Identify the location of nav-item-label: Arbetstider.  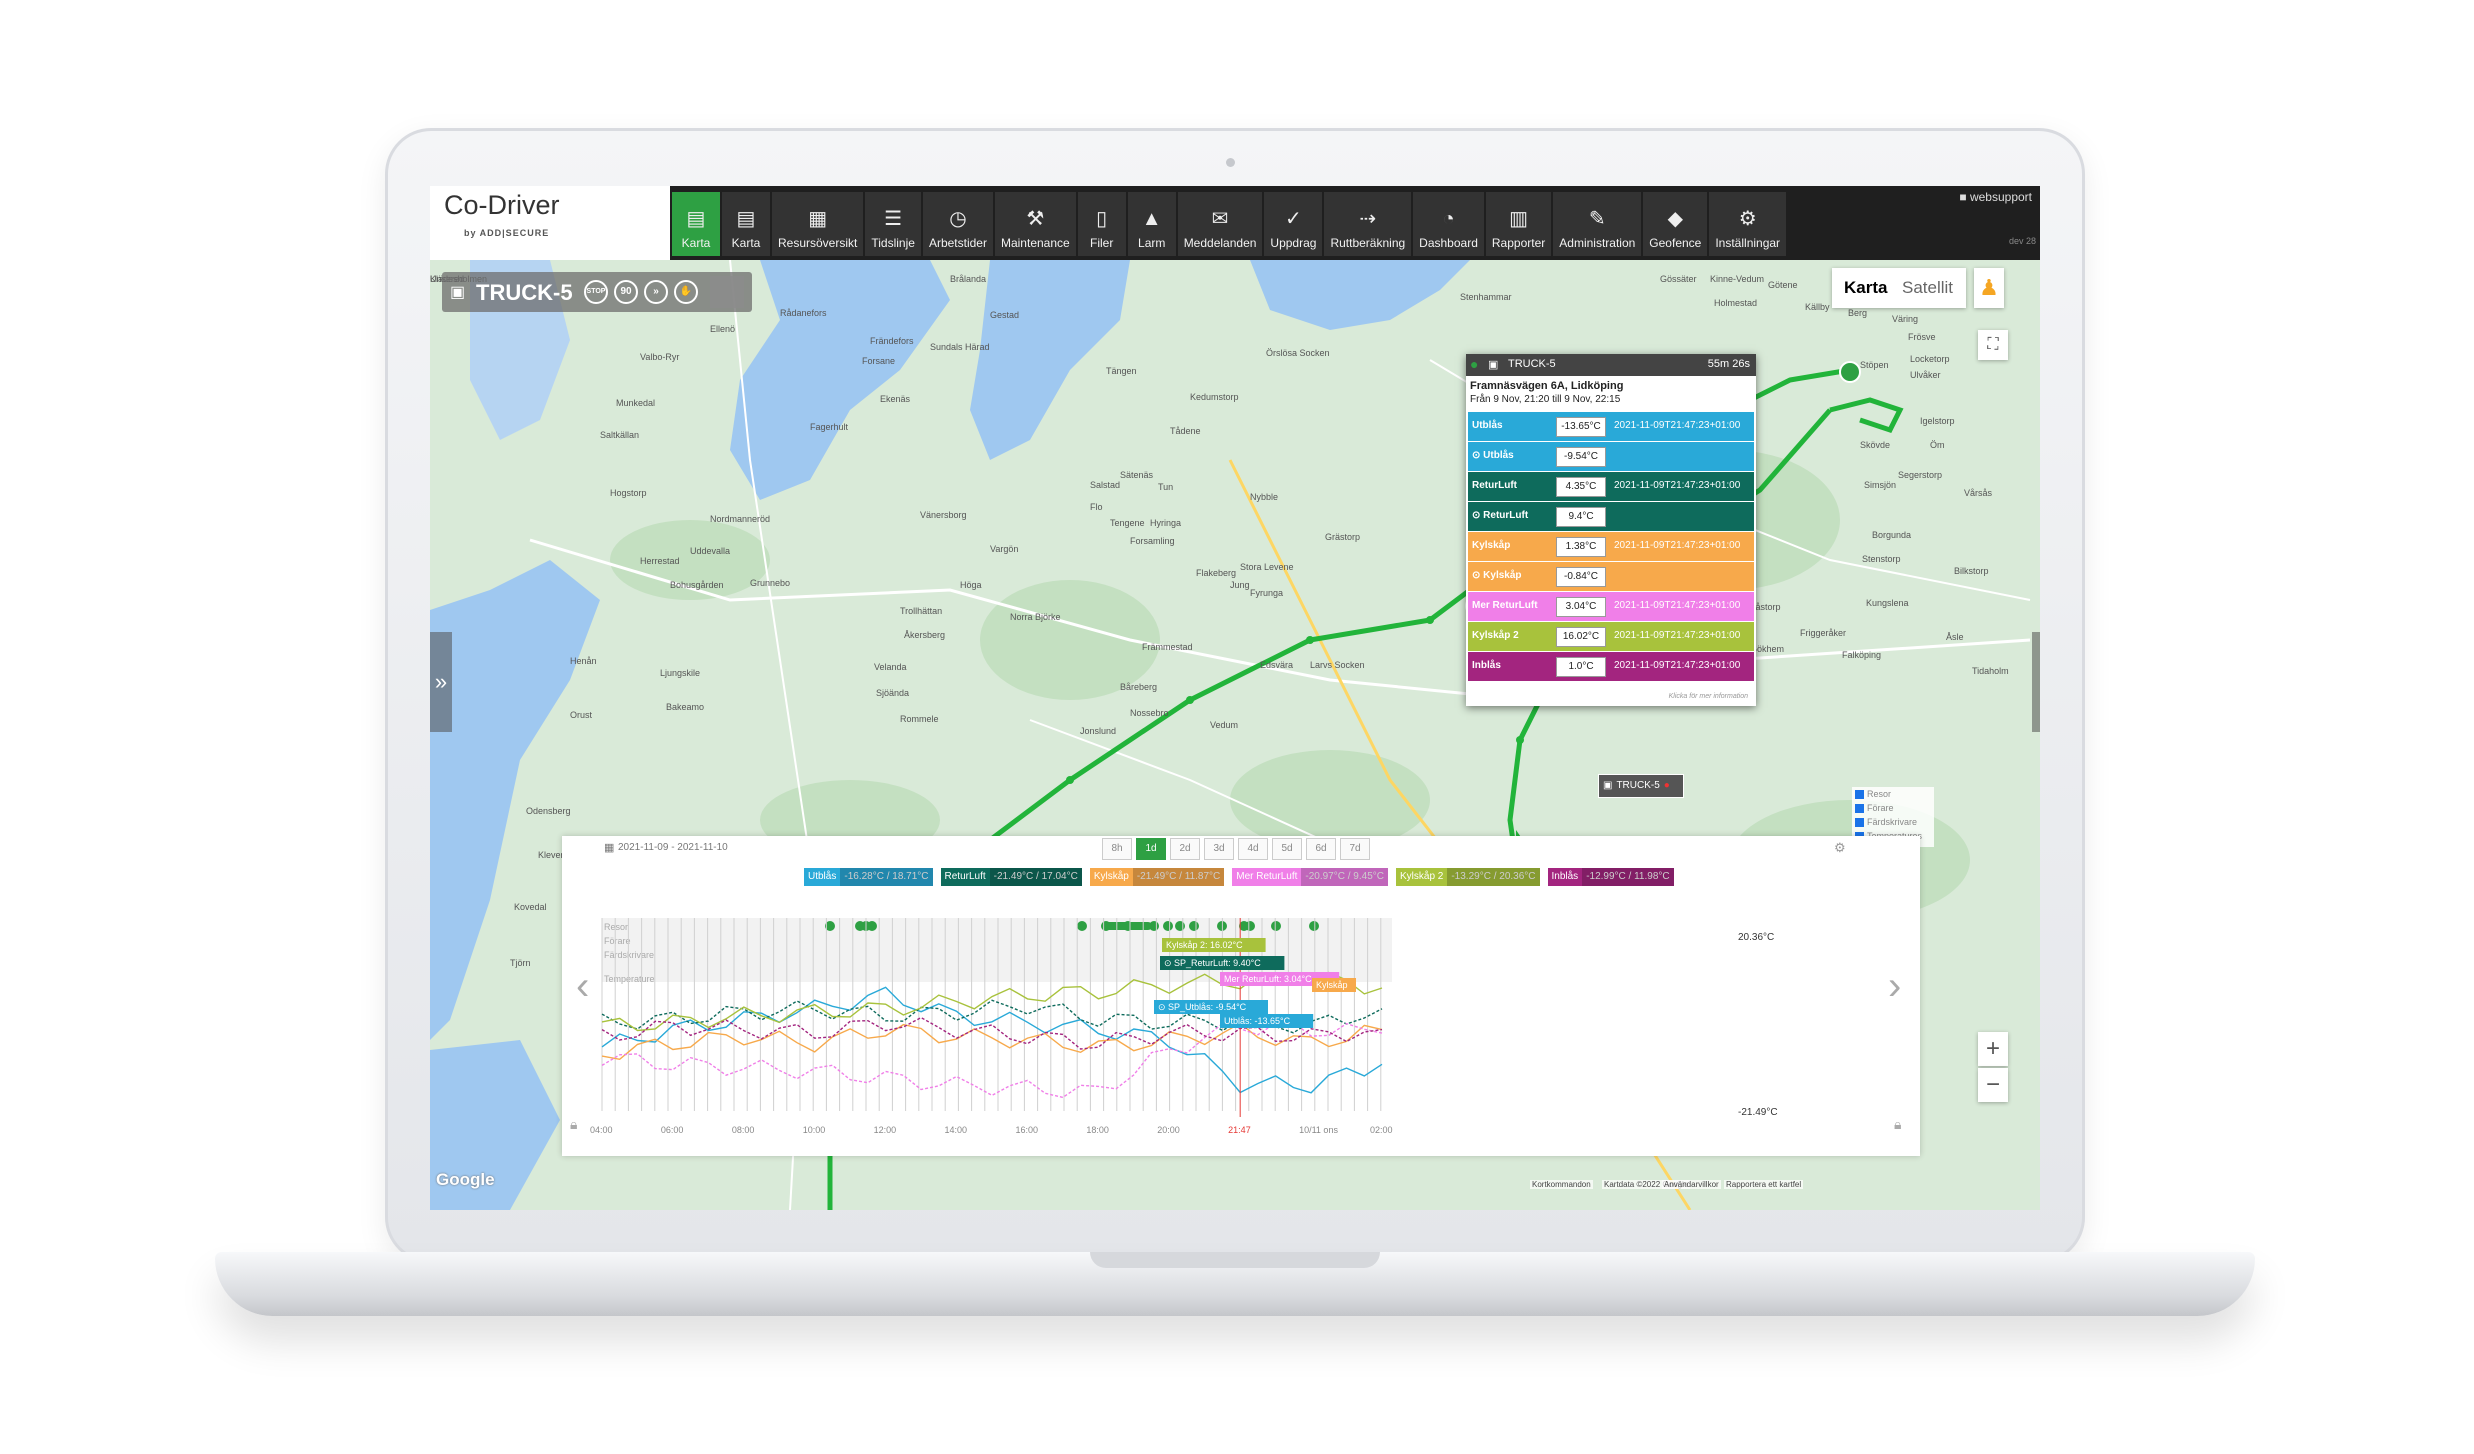
(957, 243).